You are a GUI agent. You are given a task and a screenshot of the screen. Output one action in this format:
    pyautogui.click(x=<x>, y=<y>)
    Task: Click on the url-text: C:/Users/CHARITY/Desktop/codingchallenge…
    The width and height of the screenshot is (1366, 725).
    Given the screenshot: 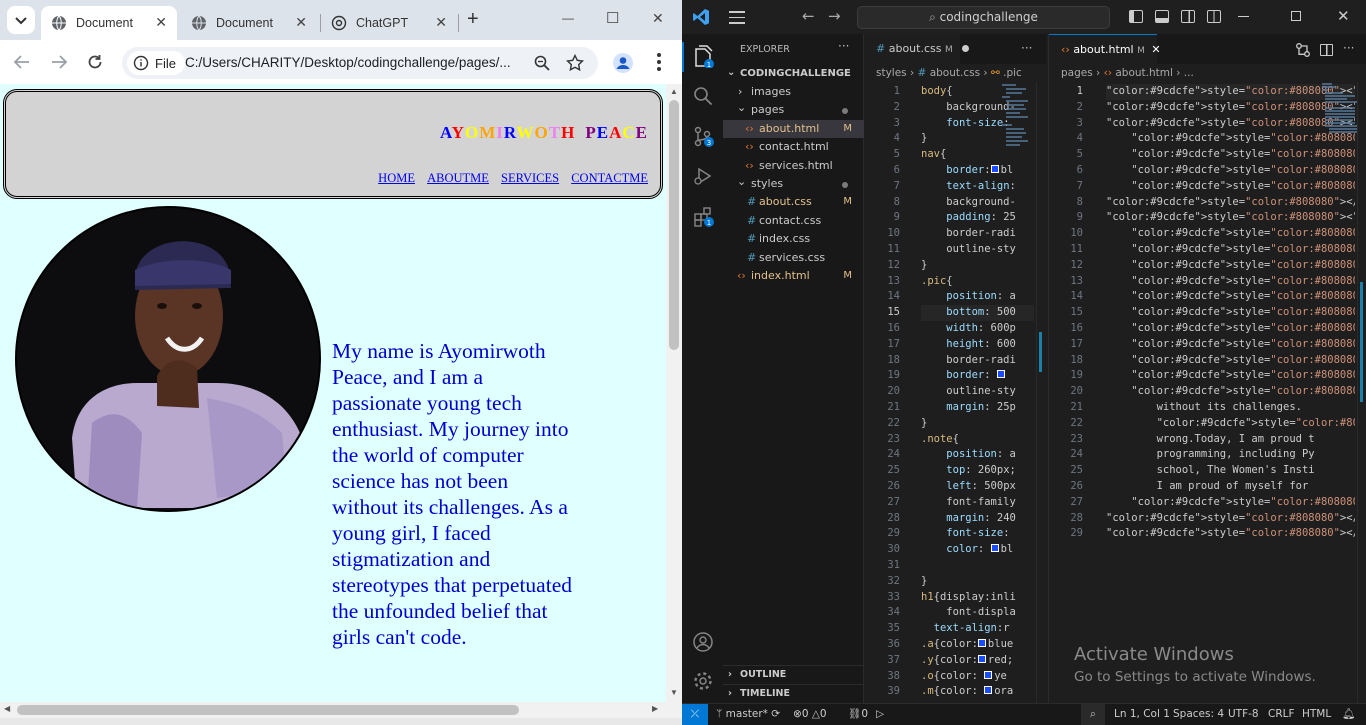 What is the action you would take?
    pyautogui.click(x=348, y=62)
    